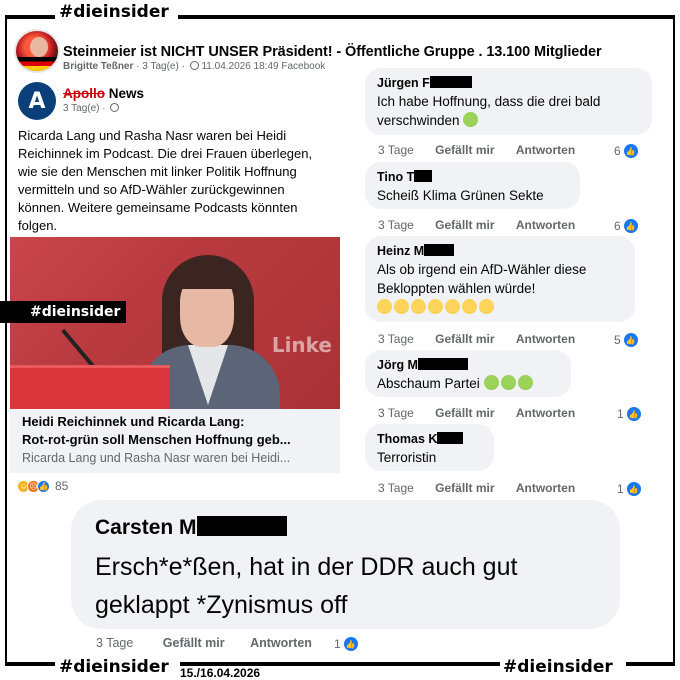  What do you see at coordinates (426, 17) in the screenshot?
I see `frame-top-line-right` at bounding box center [426, 17].